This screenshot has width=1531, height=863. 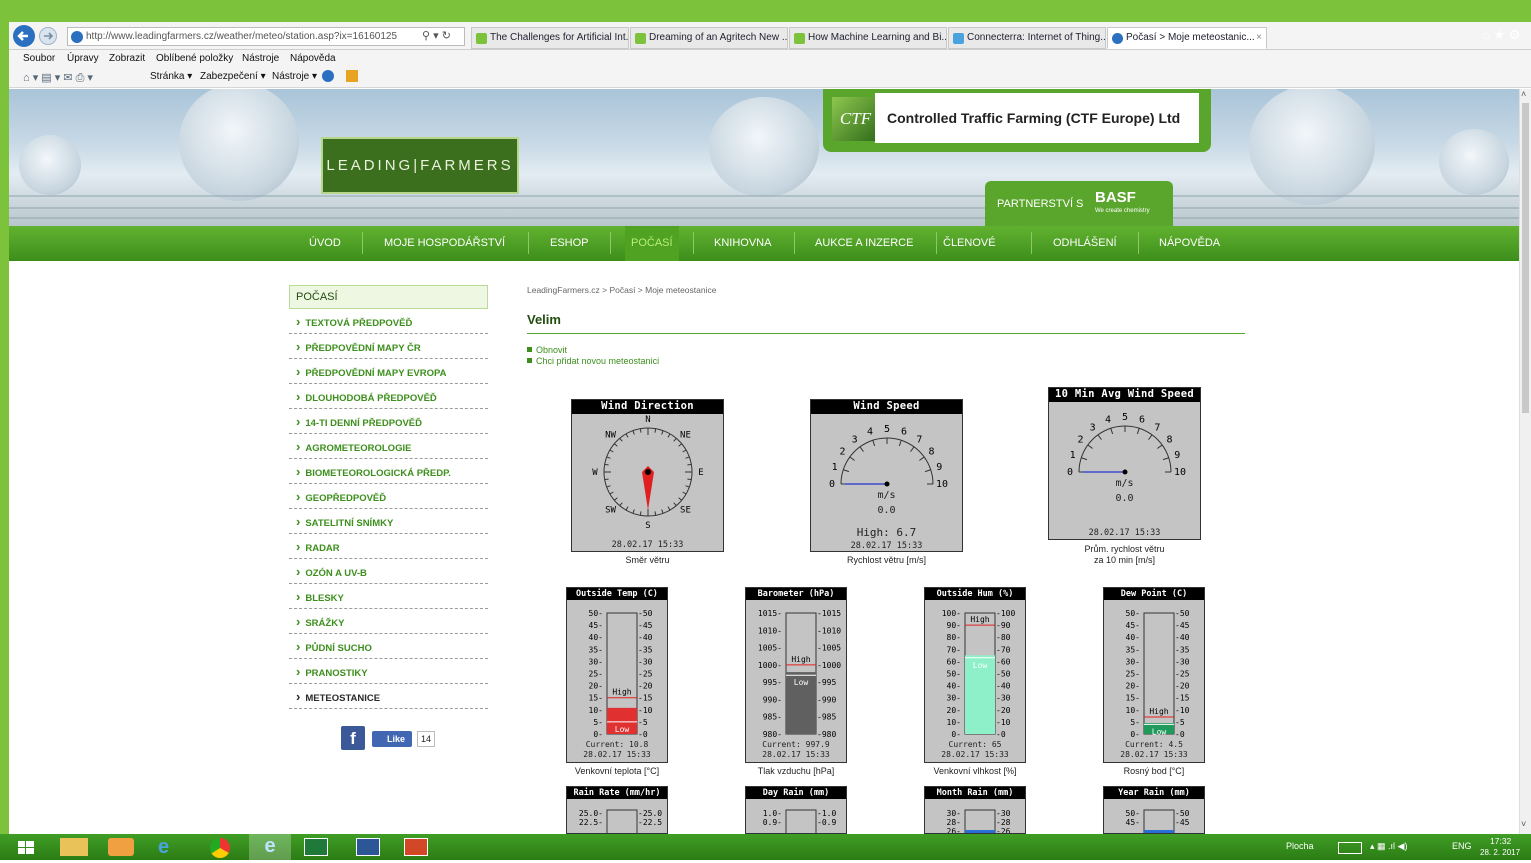 I want to click on add-station-link: Chci přidat novou meteostanici, so click(x=593, y=361).